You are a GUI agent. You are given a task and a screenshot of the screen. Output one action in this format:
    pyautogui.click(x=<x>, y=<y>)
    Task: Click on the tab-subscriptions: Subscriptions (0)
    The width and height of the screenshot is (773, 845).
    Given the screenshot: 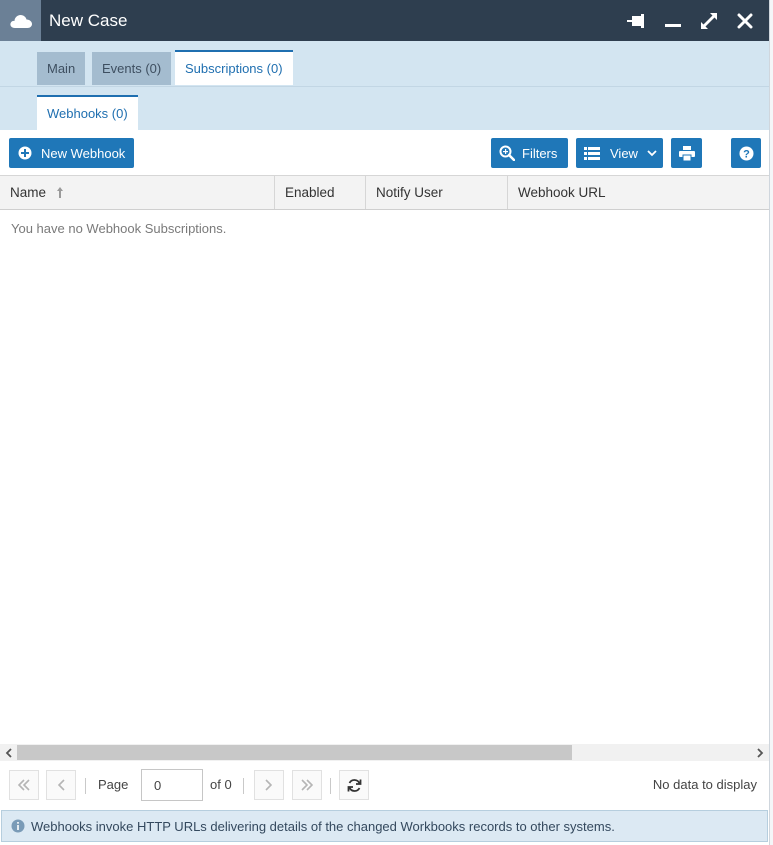 What is the action you would take?
    pyautogui.click(x=234, y=67)
    